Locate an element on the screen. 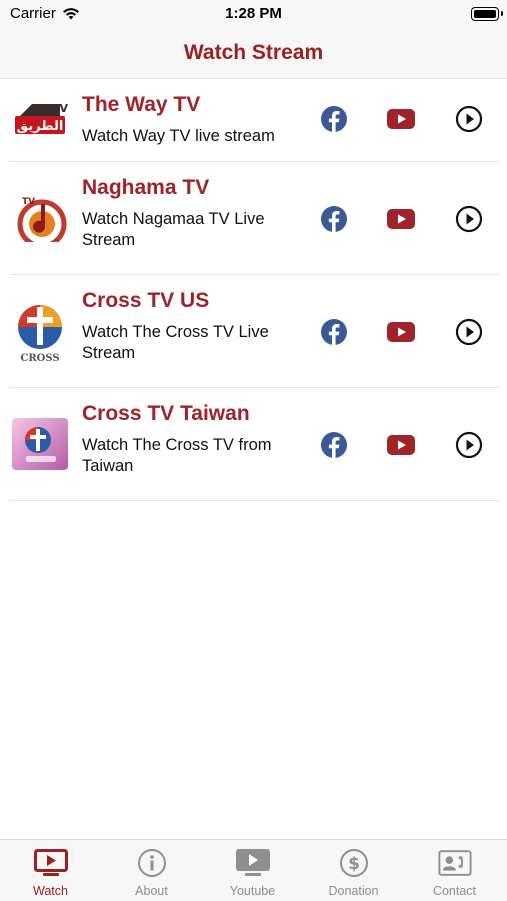 This screenshot has height=901, width=507. channel-description: Watch Way TV live stream is located at coordinates (178, 136).